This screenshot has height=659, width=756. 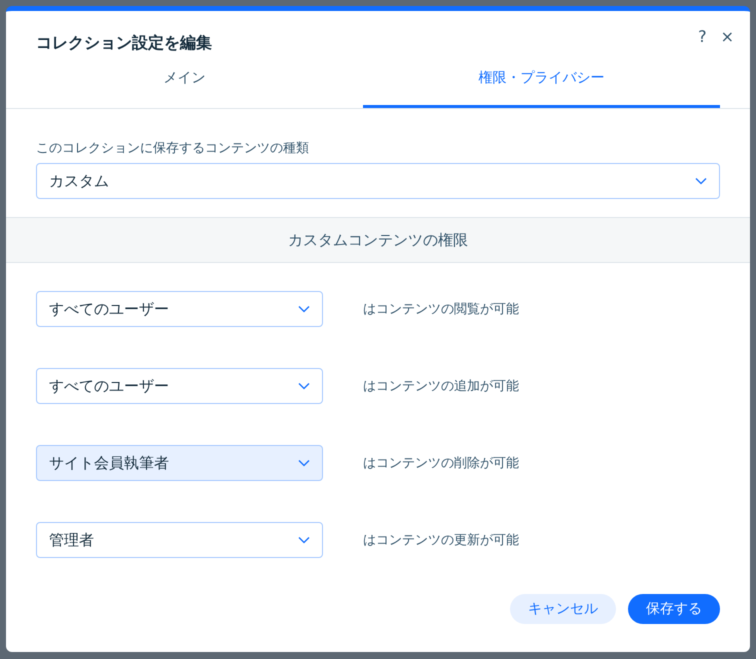 What do you see at coordinates (179, 463) in the screenshot?
I see `dropdown: サイト会員執筆者` at bounding box center [179, 463].